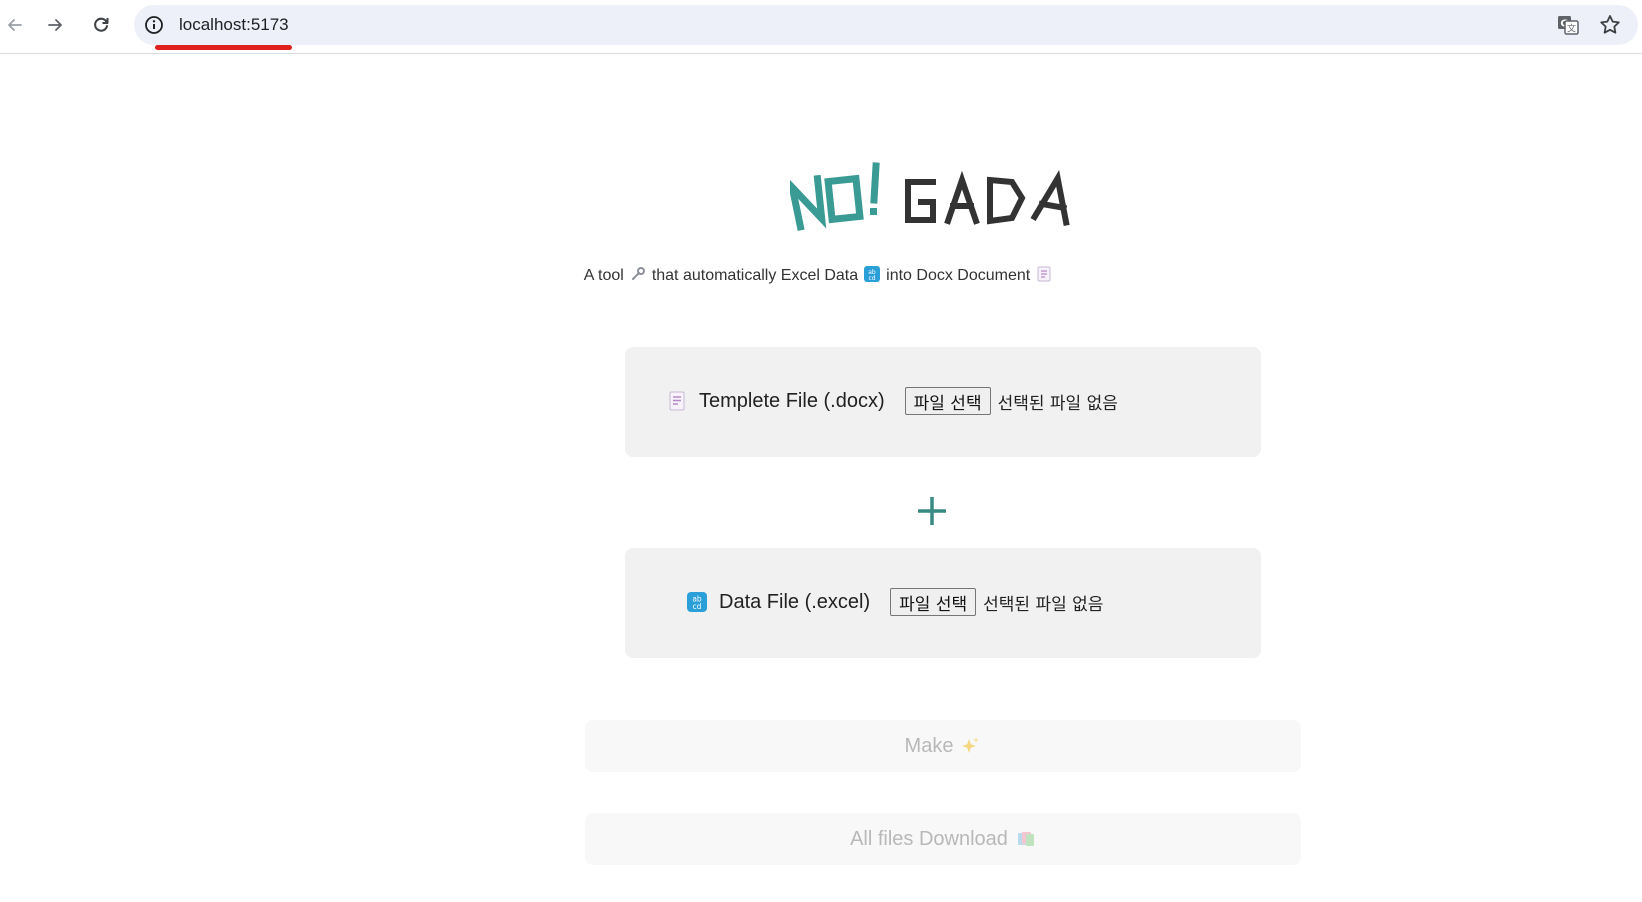 Image resolution: width=1642 pixels, height=902 pixels. What do you see at coordinates (930, 196) in the screenshot?
I see `app-logo` at bounding box center [930, 196].